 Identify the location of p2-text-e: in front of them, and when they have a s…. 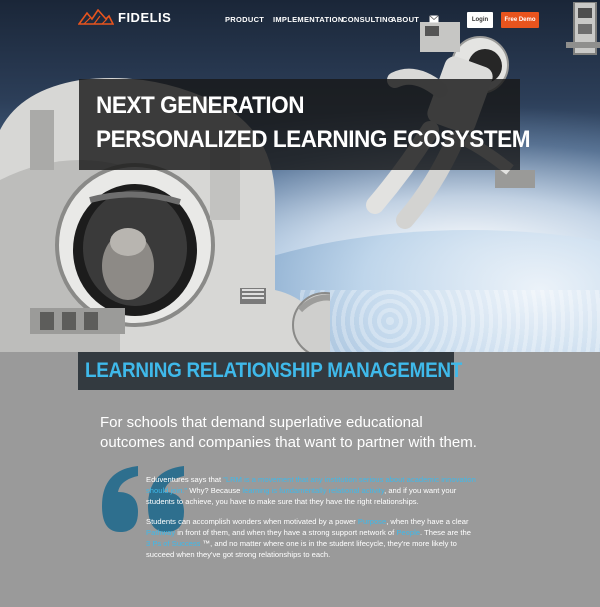
(286, 532).